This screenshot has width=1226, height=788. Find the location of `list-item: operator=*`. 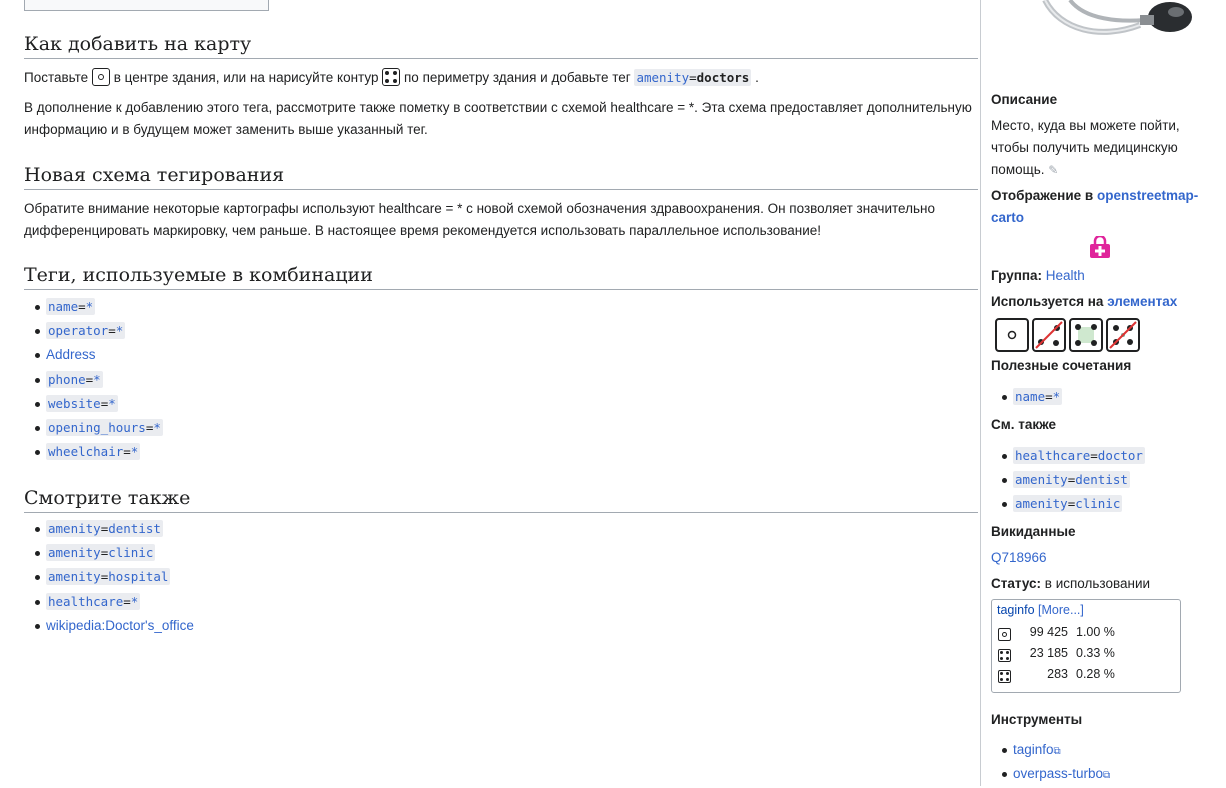

list-item: operator=* is located at coordinates (97, 333).